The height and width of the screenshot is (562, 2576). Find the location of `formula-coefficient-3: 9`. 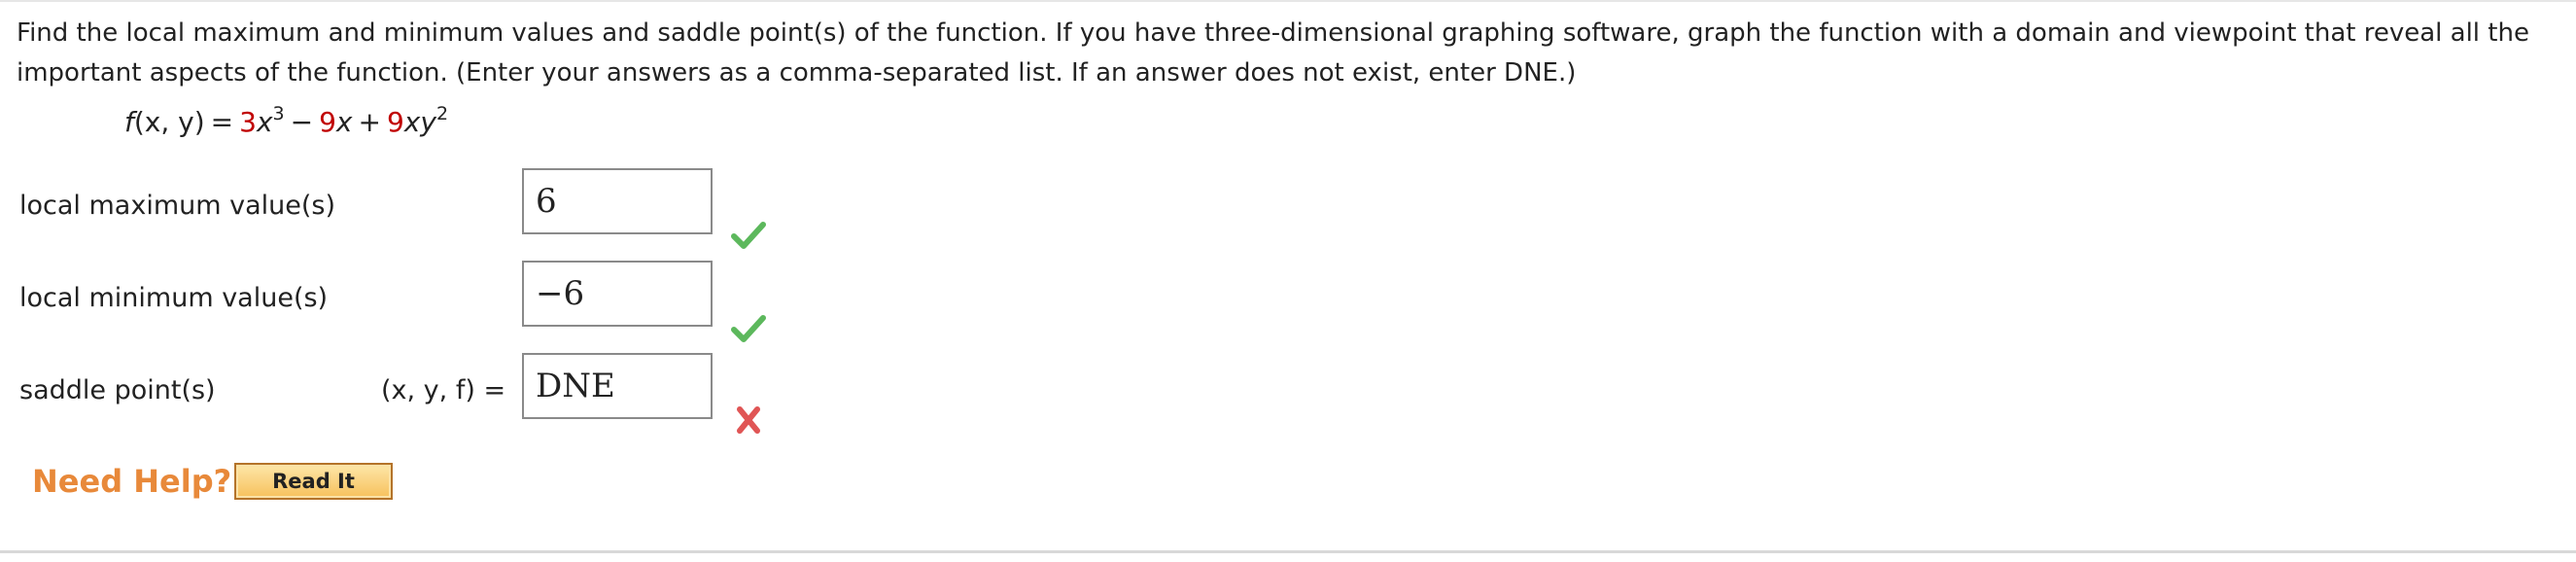

formula-coefficient-3: 9 is located at coordinates (395, 122).